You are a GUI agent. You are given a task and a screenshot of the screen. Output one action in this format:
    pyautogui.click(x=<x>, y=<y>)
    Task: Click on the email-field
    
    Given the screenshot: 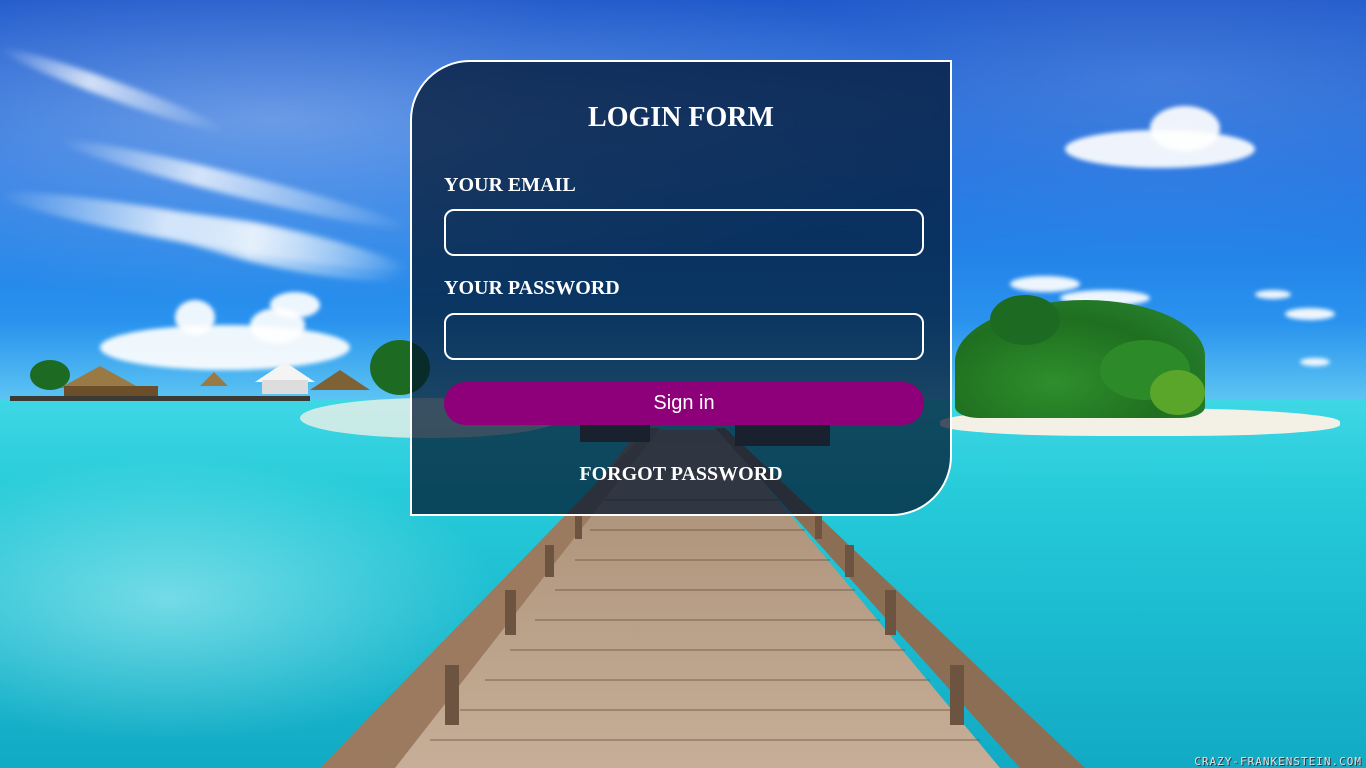 What is the action you would take?
    pyautogui.click(x=684, y=232)
    